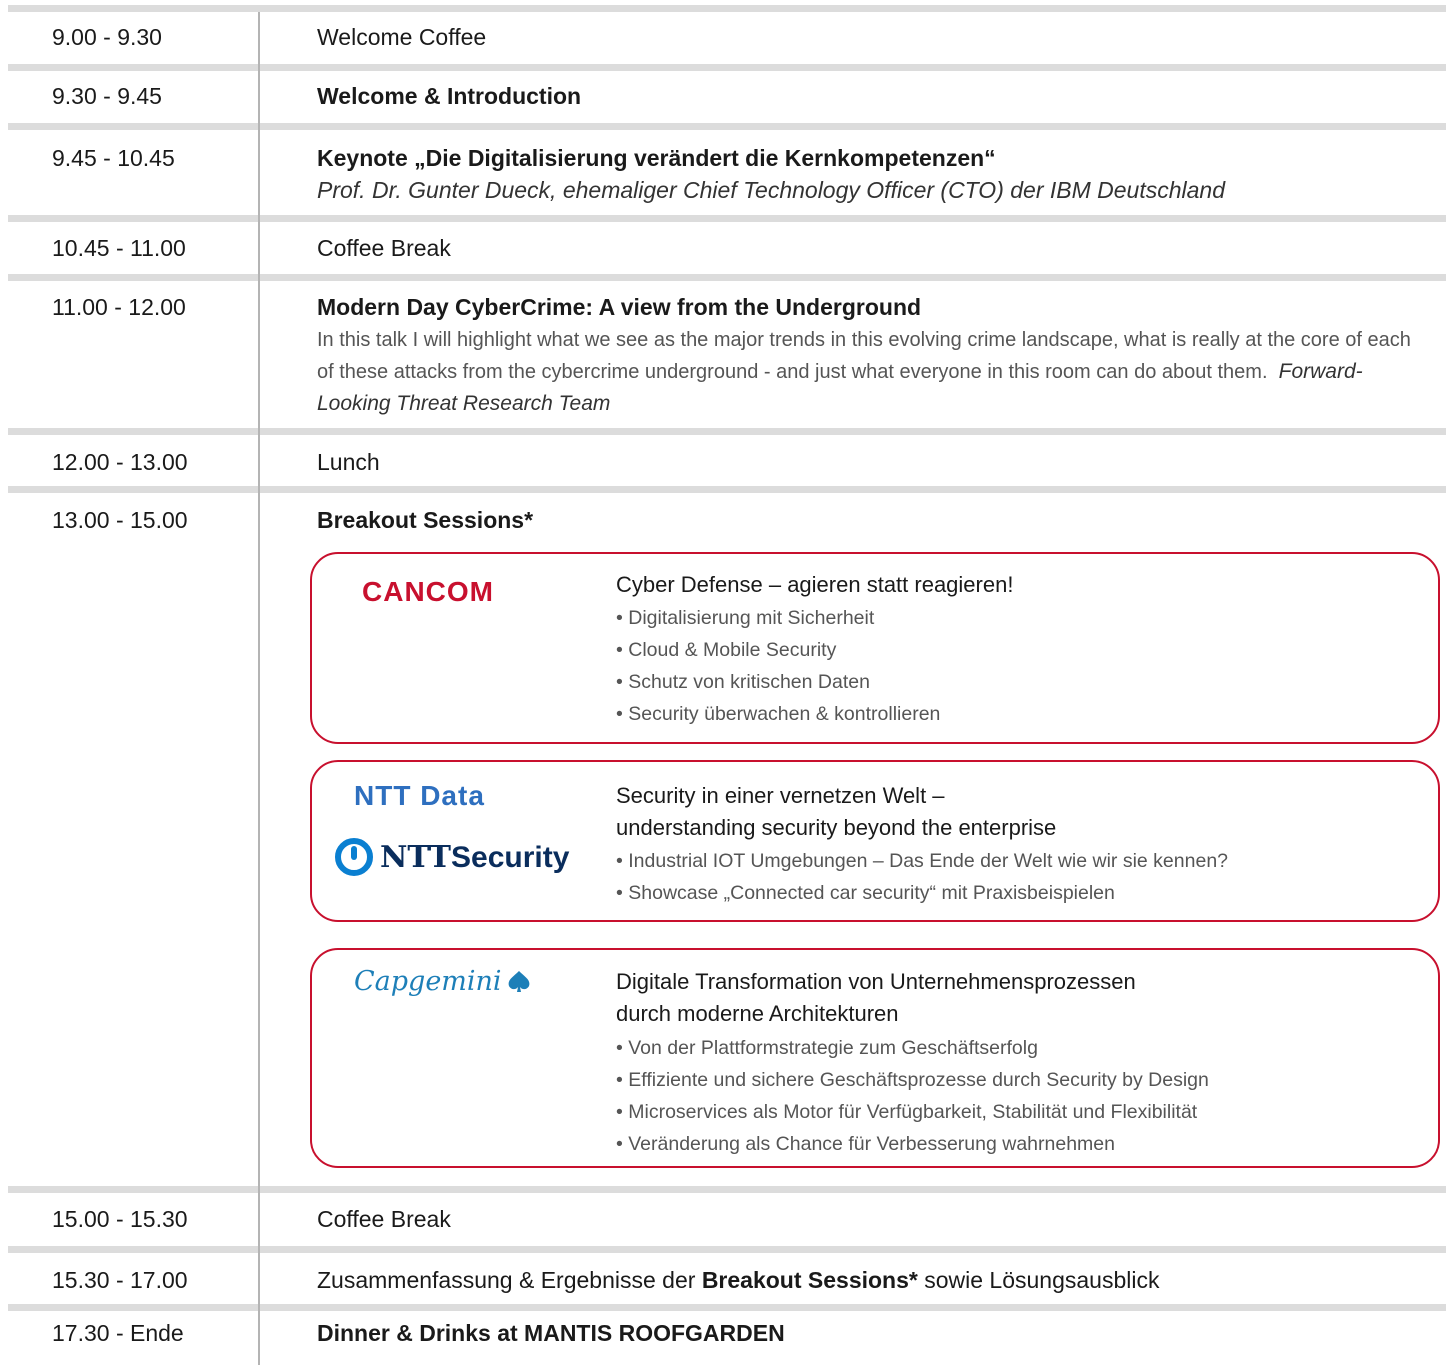  Describe the element at coordinates (815, 584) in the screenshot. I see `breakout-title: Cyber Defense – agieren statt reagieren!` at that location.